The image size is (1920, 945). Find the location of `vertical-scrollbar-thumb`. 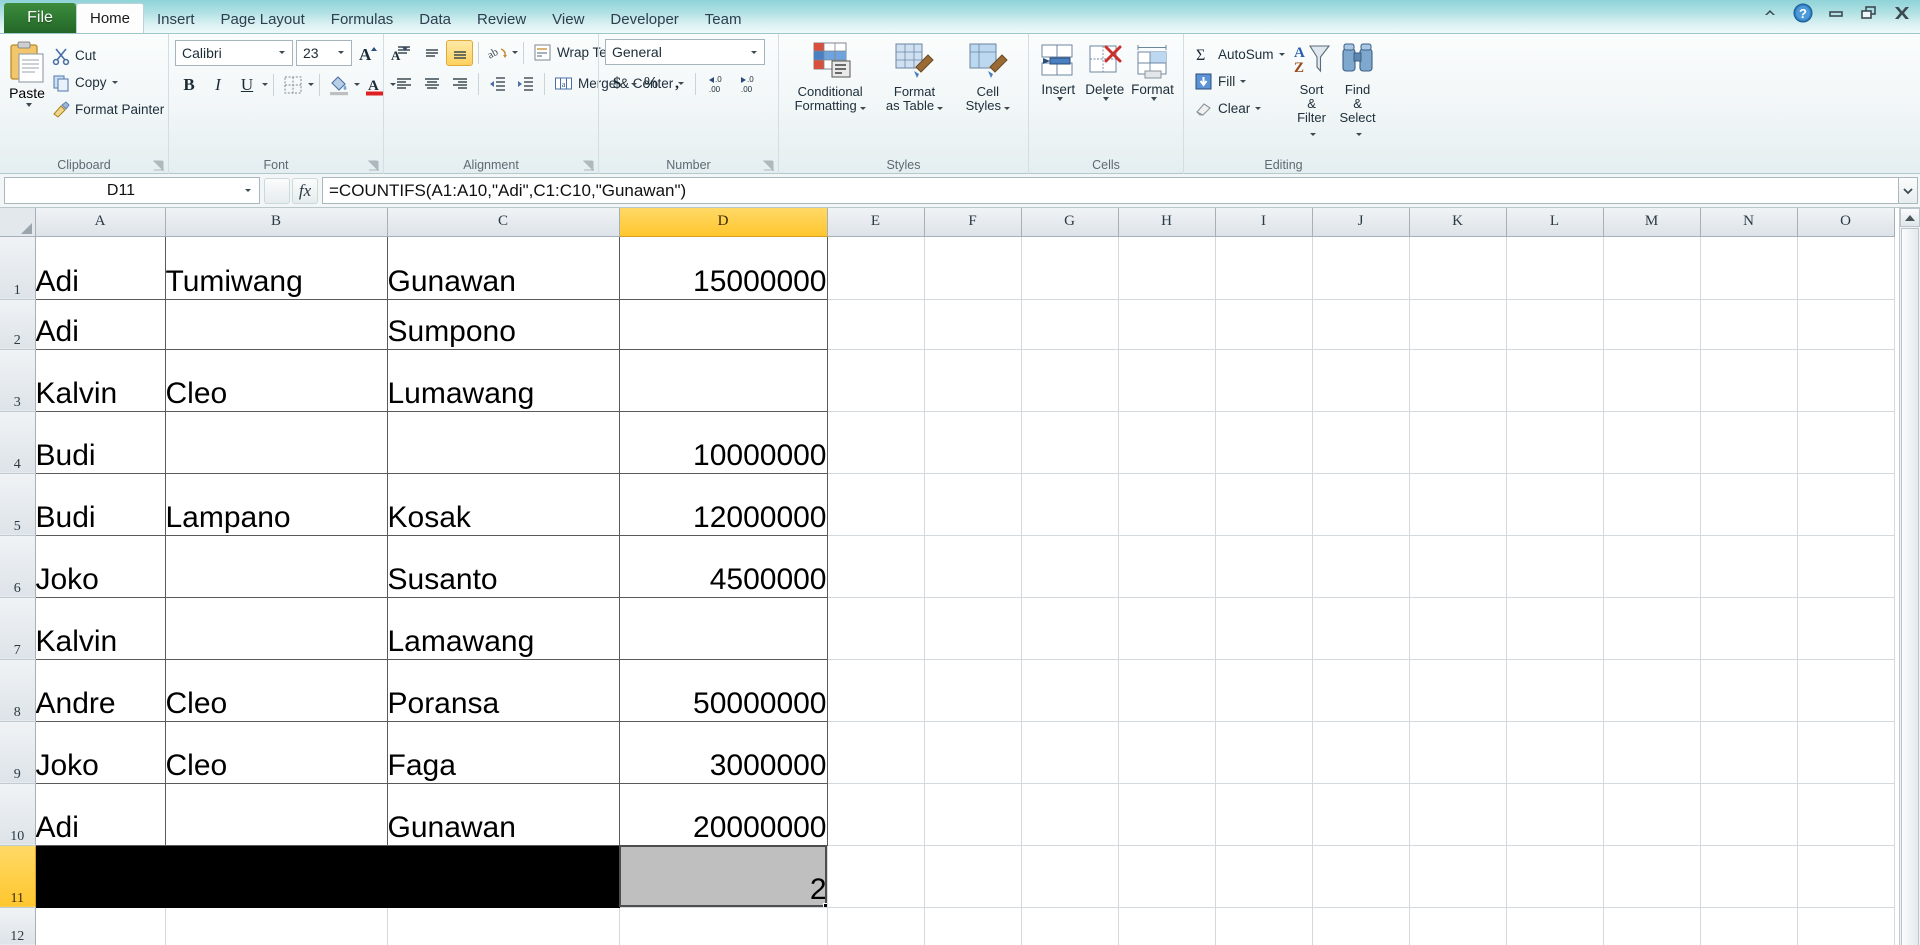

vertical-scrollbar-thumb is located at coordinates (1910, 586).